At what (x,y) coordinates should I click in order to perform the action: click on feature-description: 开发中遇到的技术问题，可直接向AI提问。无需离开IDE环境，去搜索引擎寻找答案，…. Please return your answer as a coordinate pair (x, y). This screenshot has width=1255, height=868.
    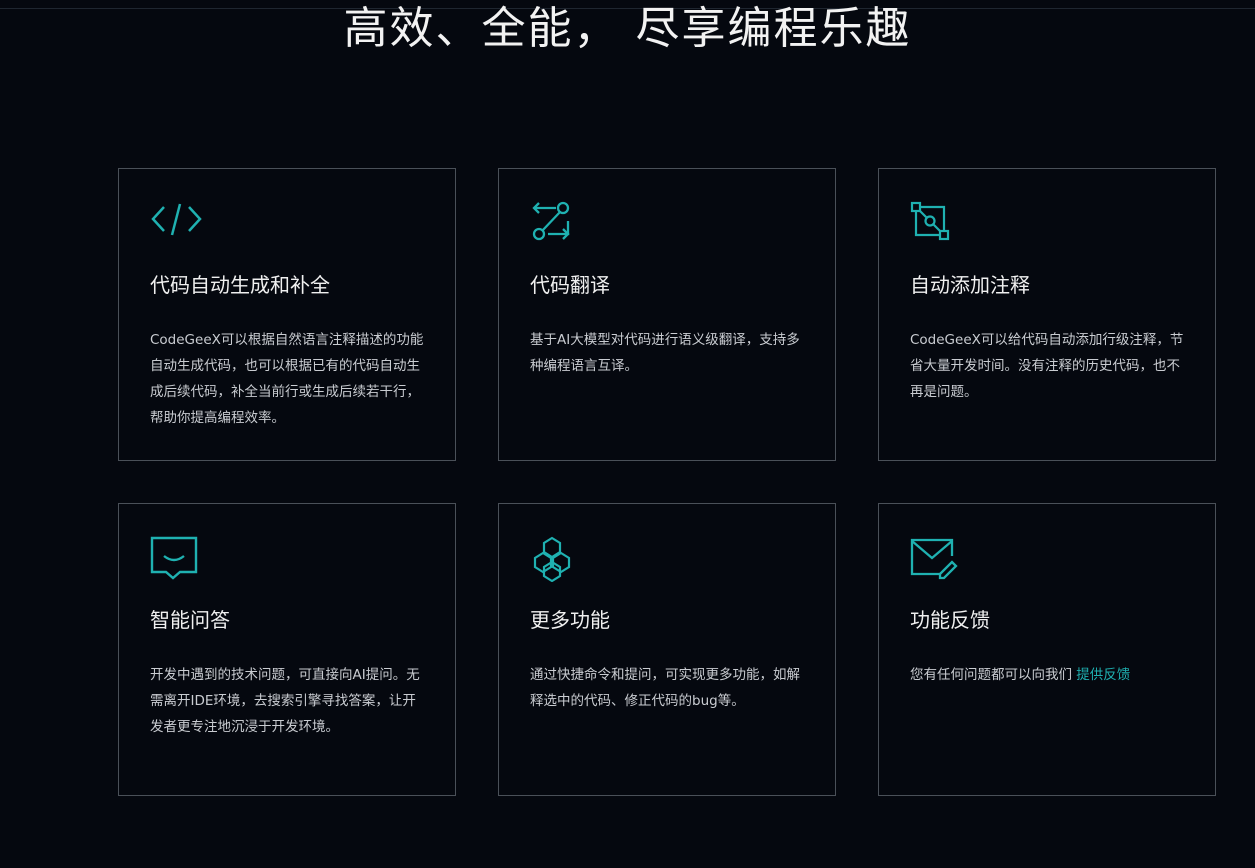
    Looking at the image, I should click on (285, 701).